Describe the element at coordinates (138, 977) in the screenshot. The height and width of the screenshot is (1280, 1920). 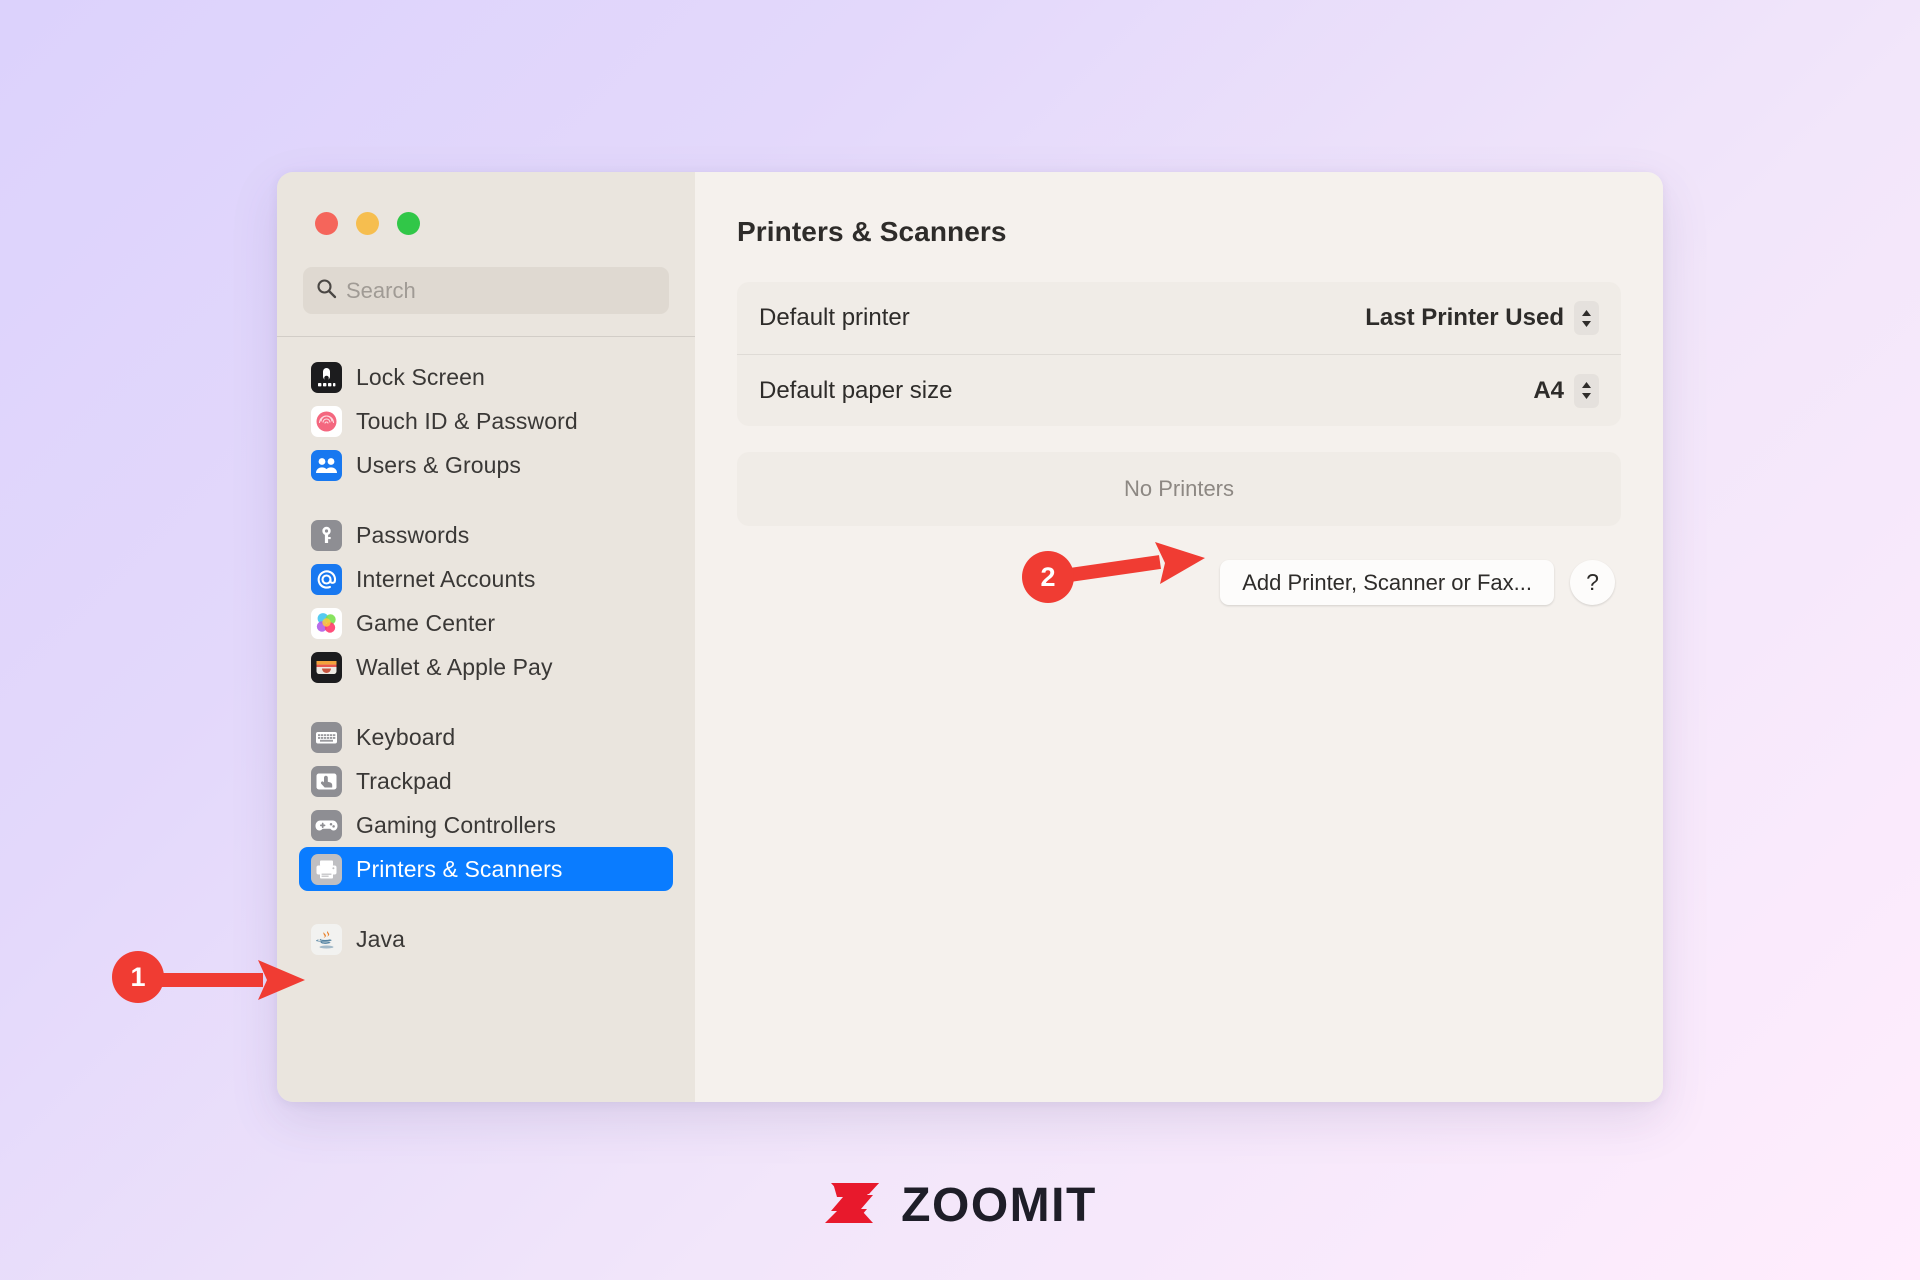
I see `annotation-badge-1: 1` at that location.